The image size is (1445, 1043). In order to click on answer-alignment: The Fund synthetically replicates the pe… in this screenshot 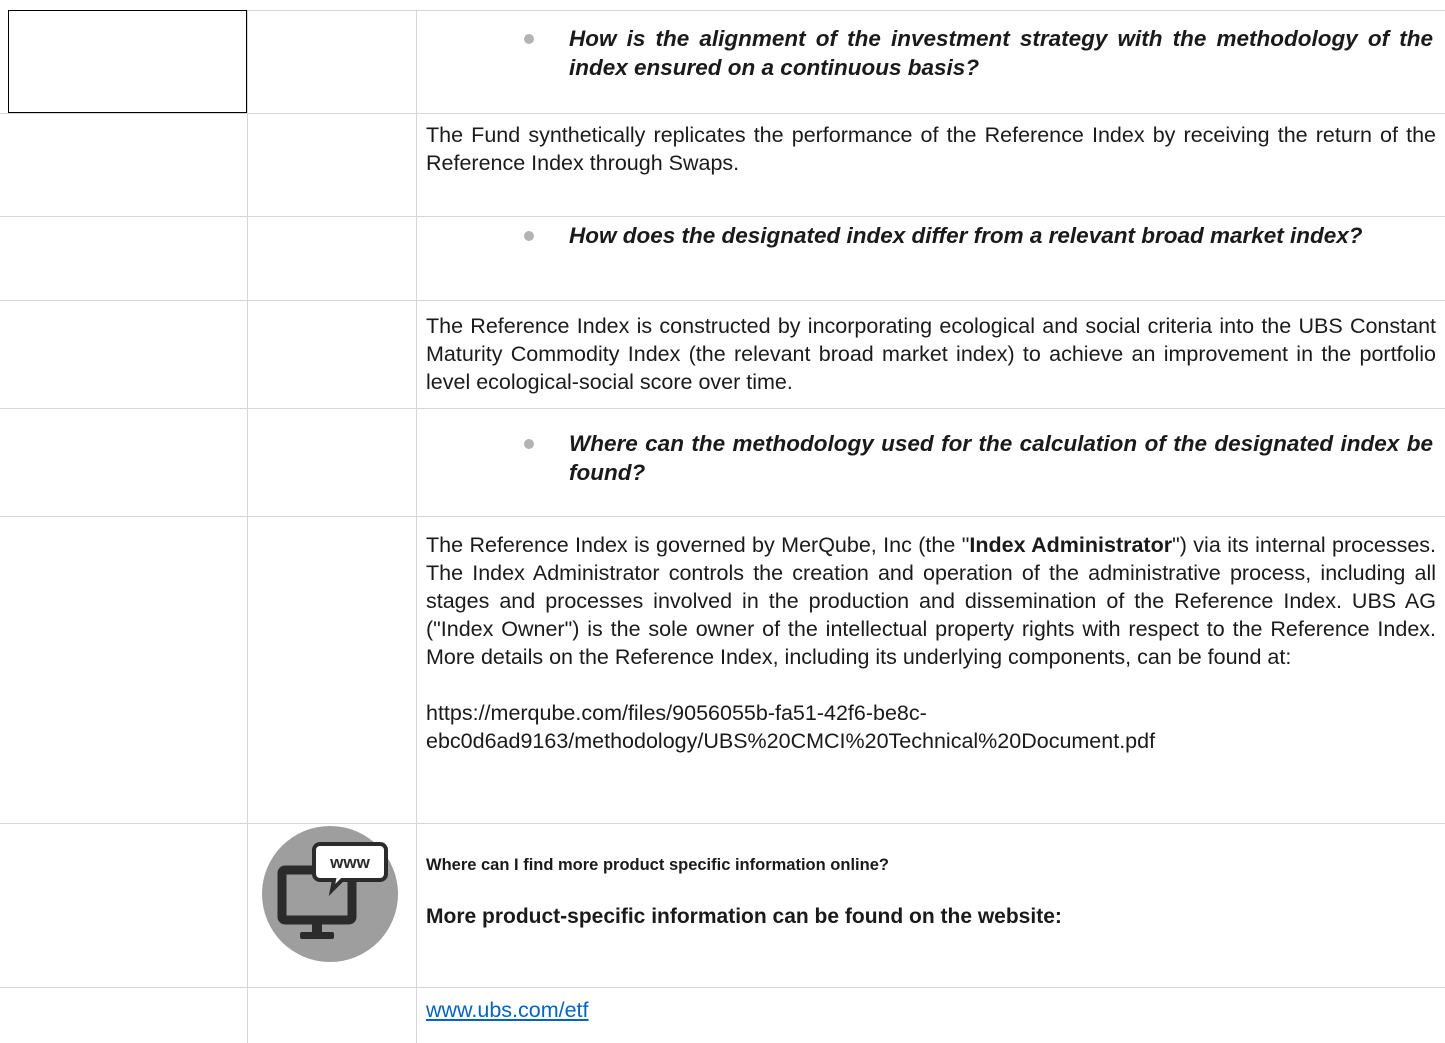, I will do `click(931, 149)`.